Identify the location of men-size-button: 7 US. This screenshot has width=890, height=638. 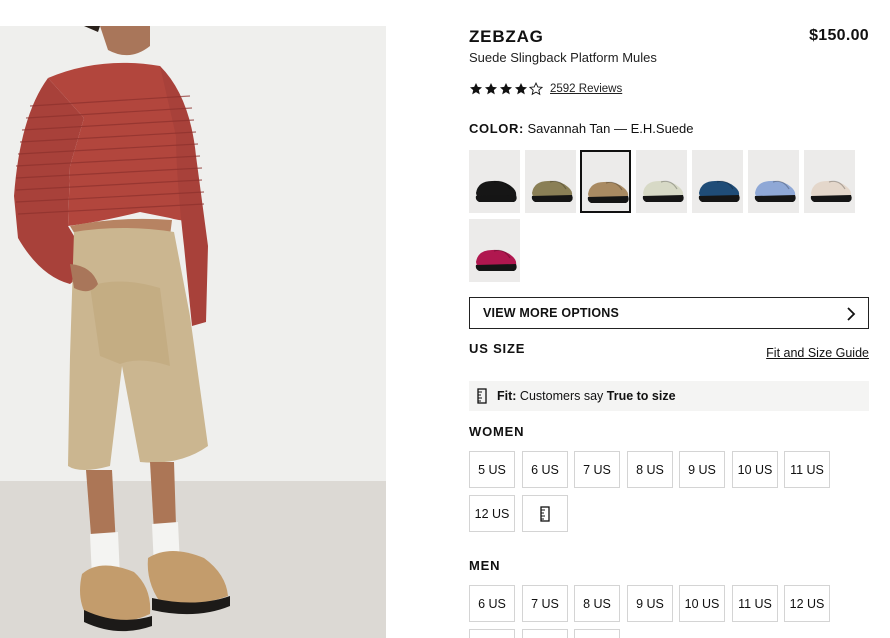
(545, 603).